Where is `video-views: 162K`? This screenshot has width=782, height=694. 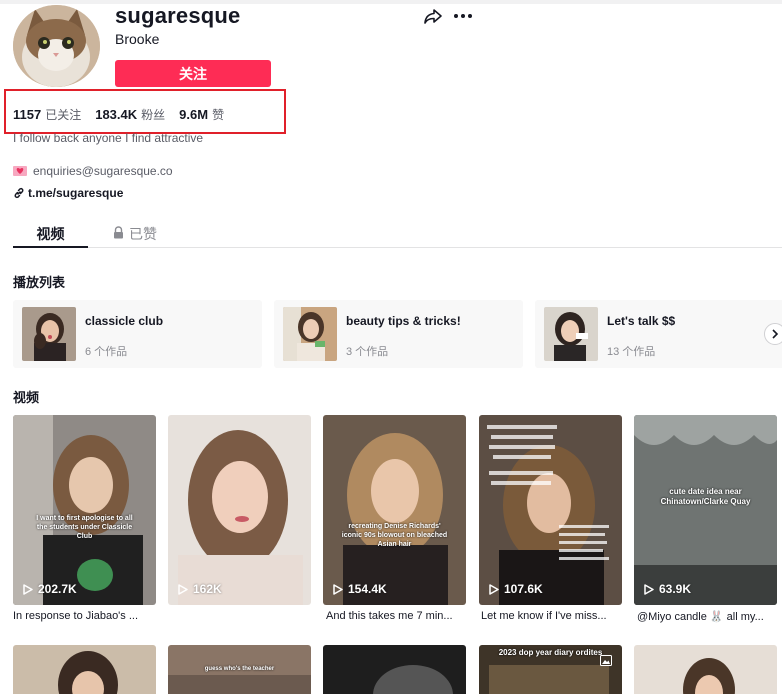 video-views: 162K is located at coordinates (200, 589).